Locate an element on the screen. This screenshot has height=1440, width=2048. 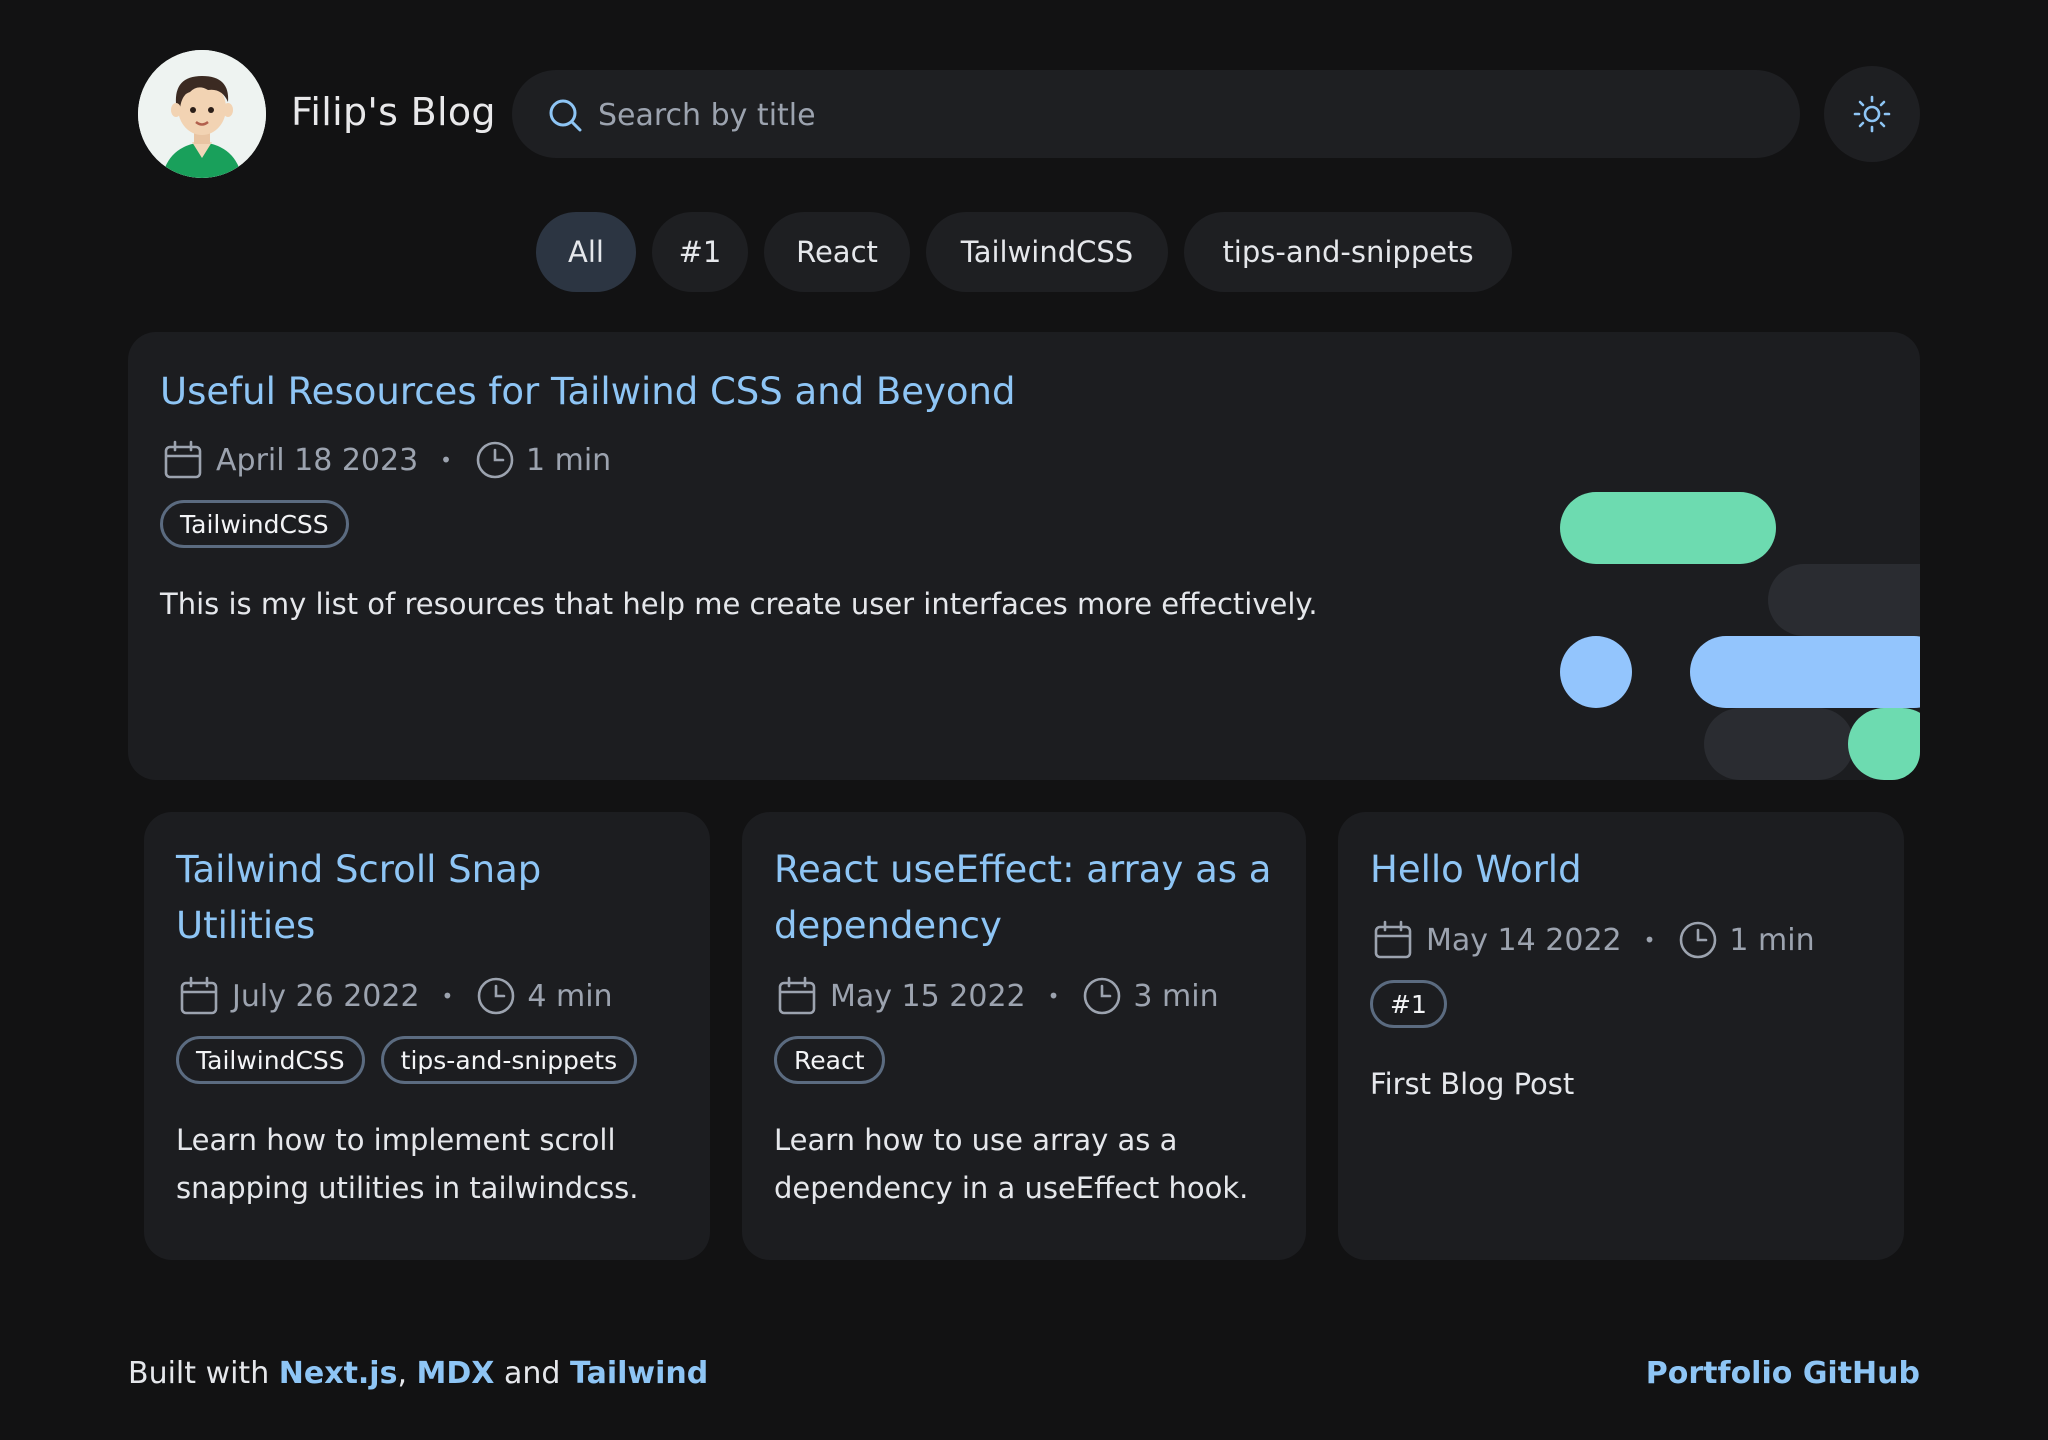
theme-toggle-button is located at coordinates (1872, 114).